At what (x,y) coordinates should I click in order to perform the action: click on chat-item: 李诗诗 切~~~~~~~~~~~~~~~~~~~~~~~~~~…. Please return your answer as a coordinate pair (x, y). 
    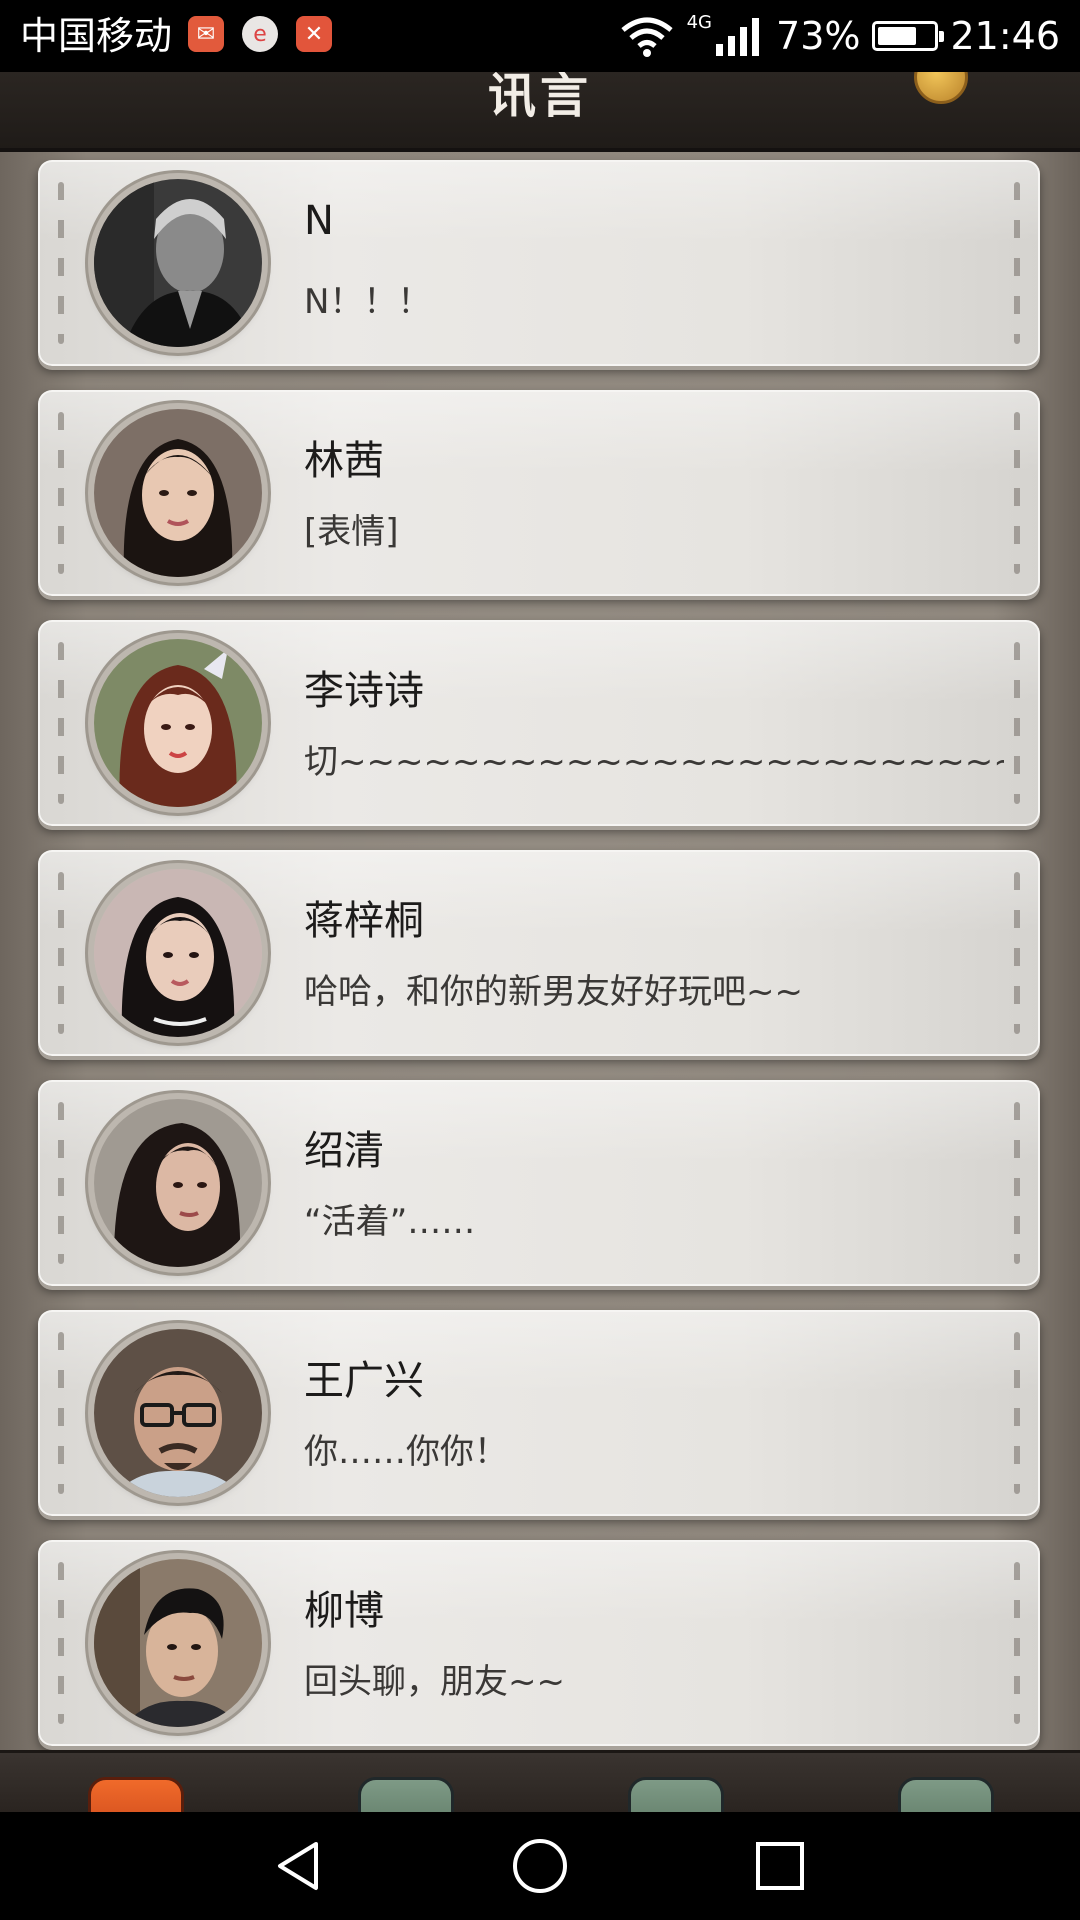
    Looking at the image, I should click on (539, 723).